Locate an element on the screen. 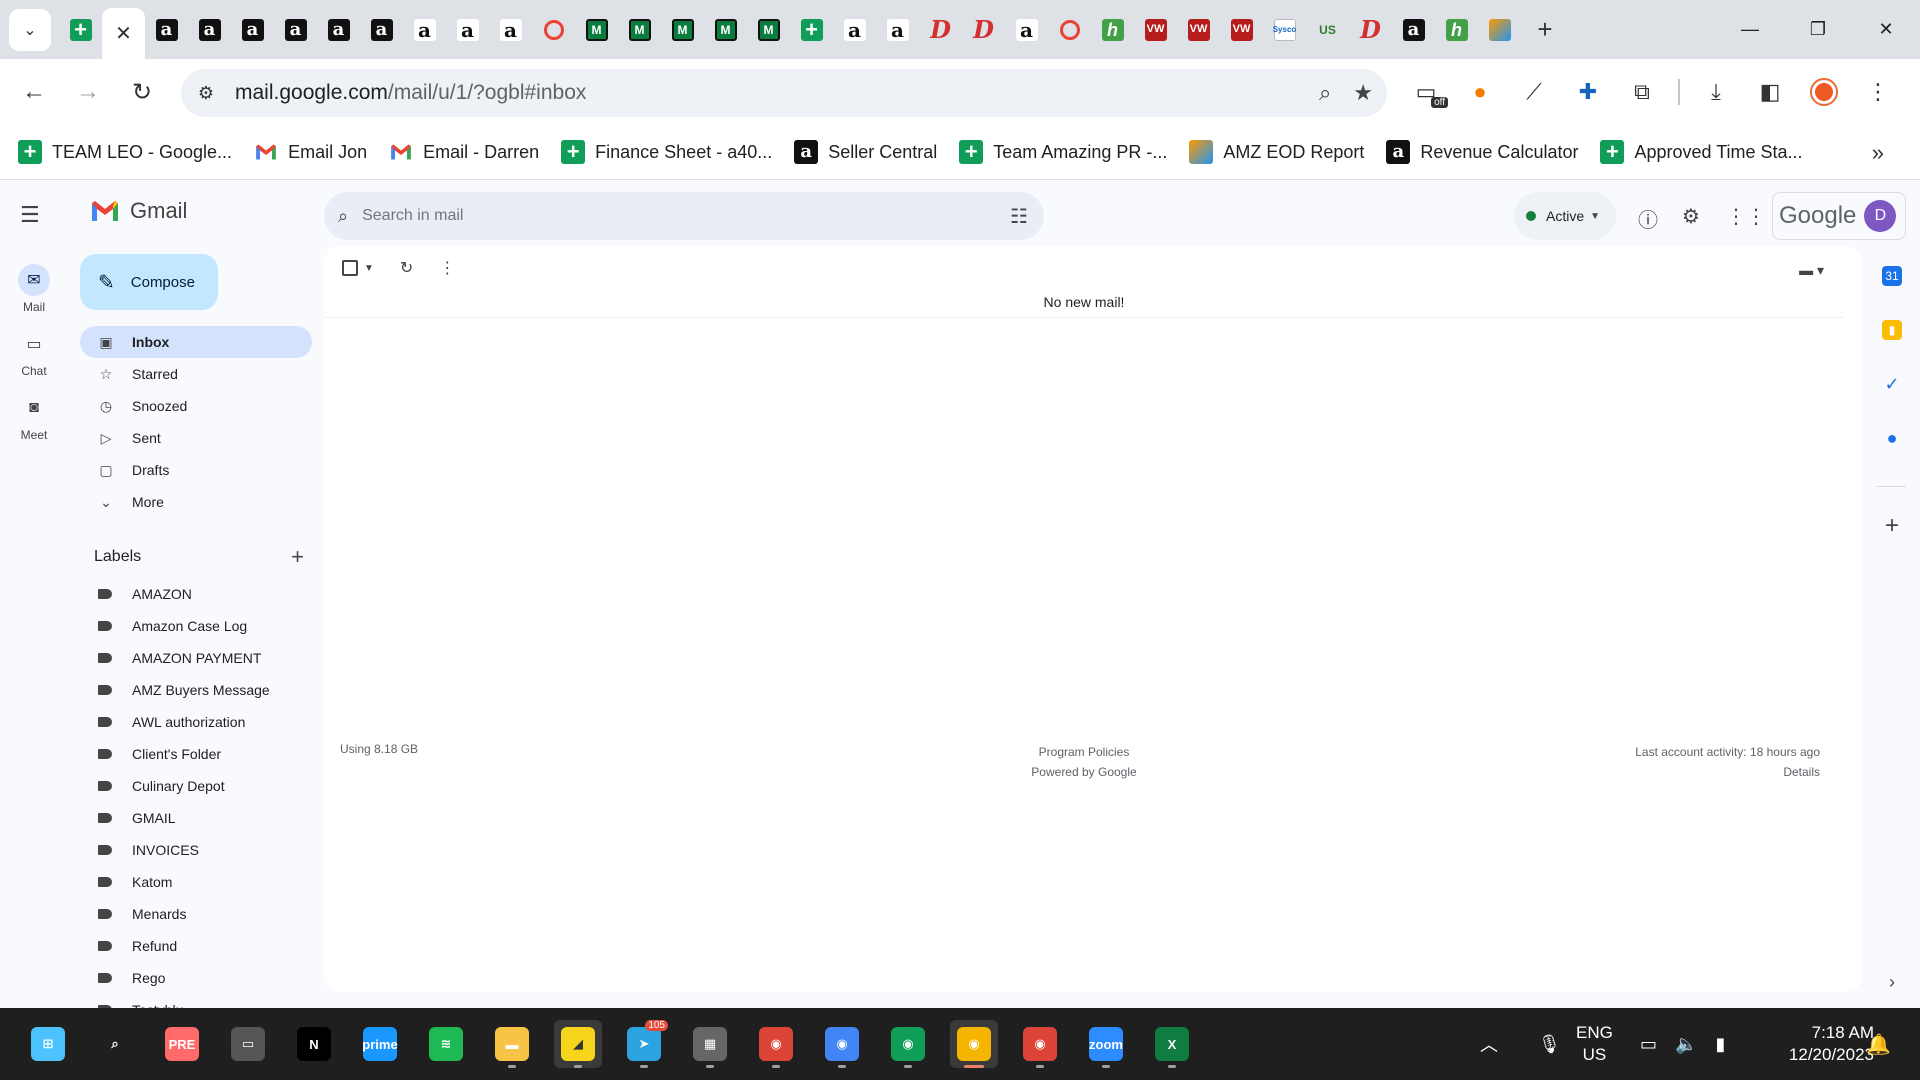 This screenshot has height=1080, width=1920. main-menu-icon: ☰ is located at coordinates (30, 215).